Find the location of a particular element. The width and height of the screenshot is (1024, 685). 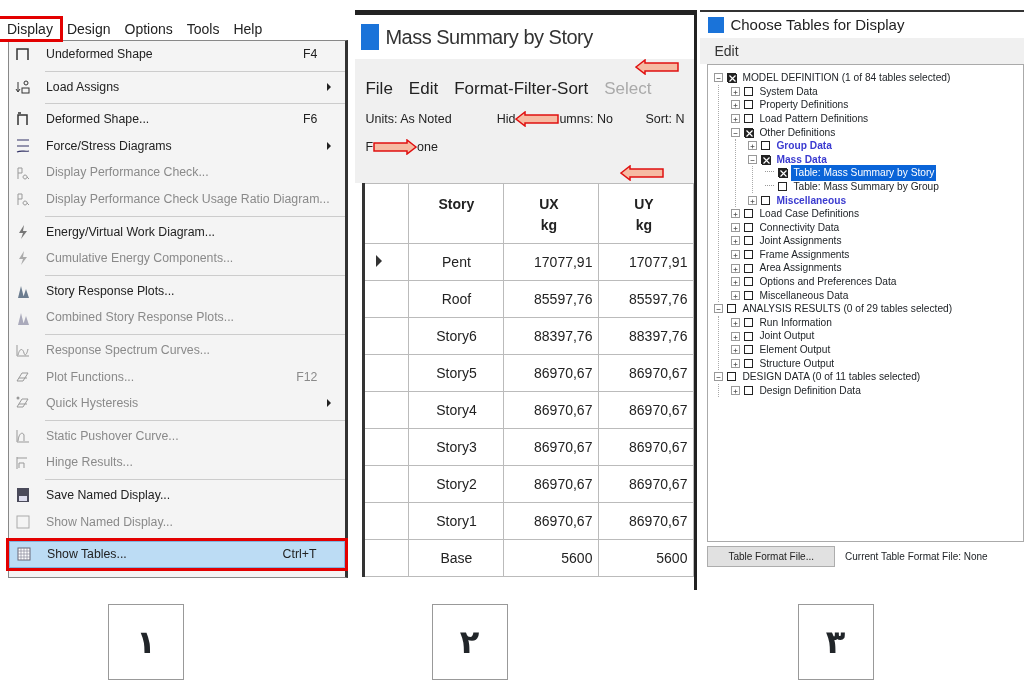

tree-item: Property Definitions is located at coordinates (804, 105).